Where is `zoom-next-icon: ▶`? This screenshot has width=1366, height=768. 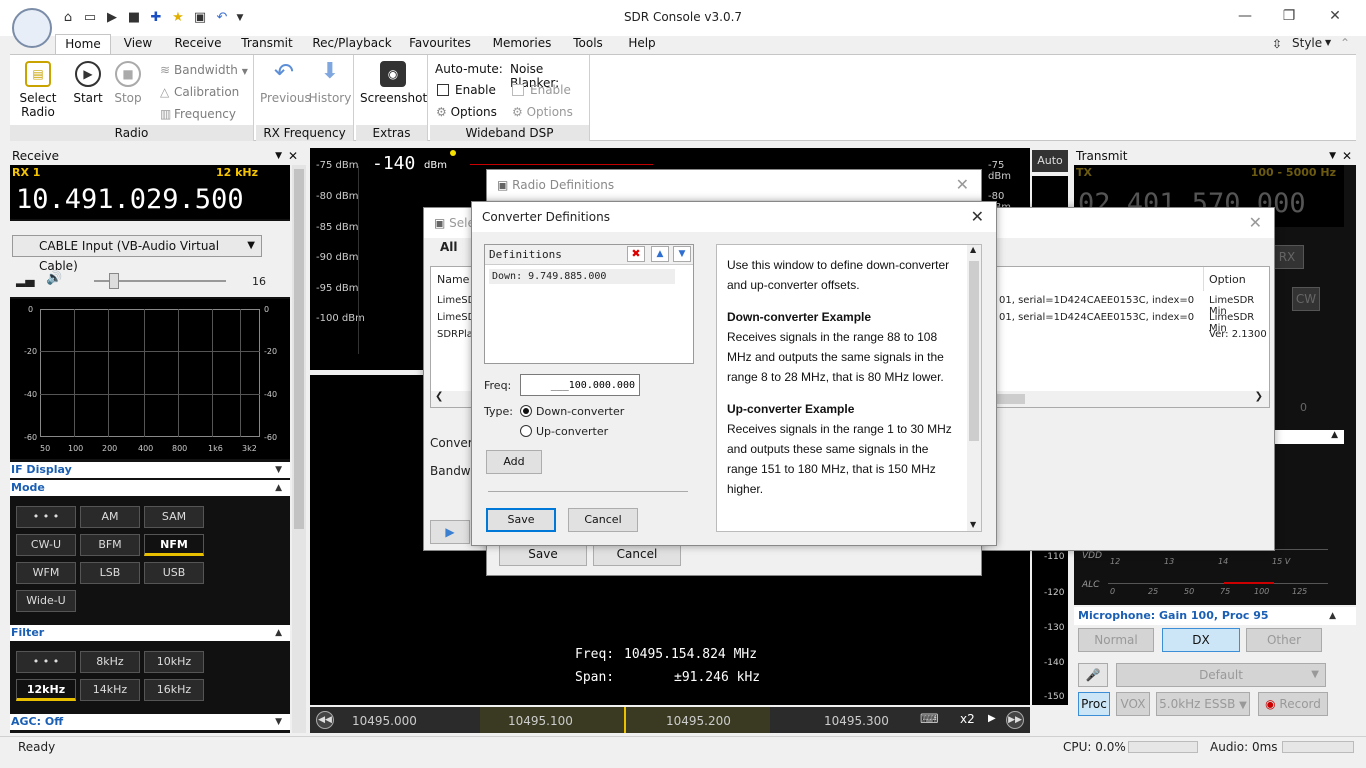 zoom-next-icon: ▶ is located at coordinates (992, 718).